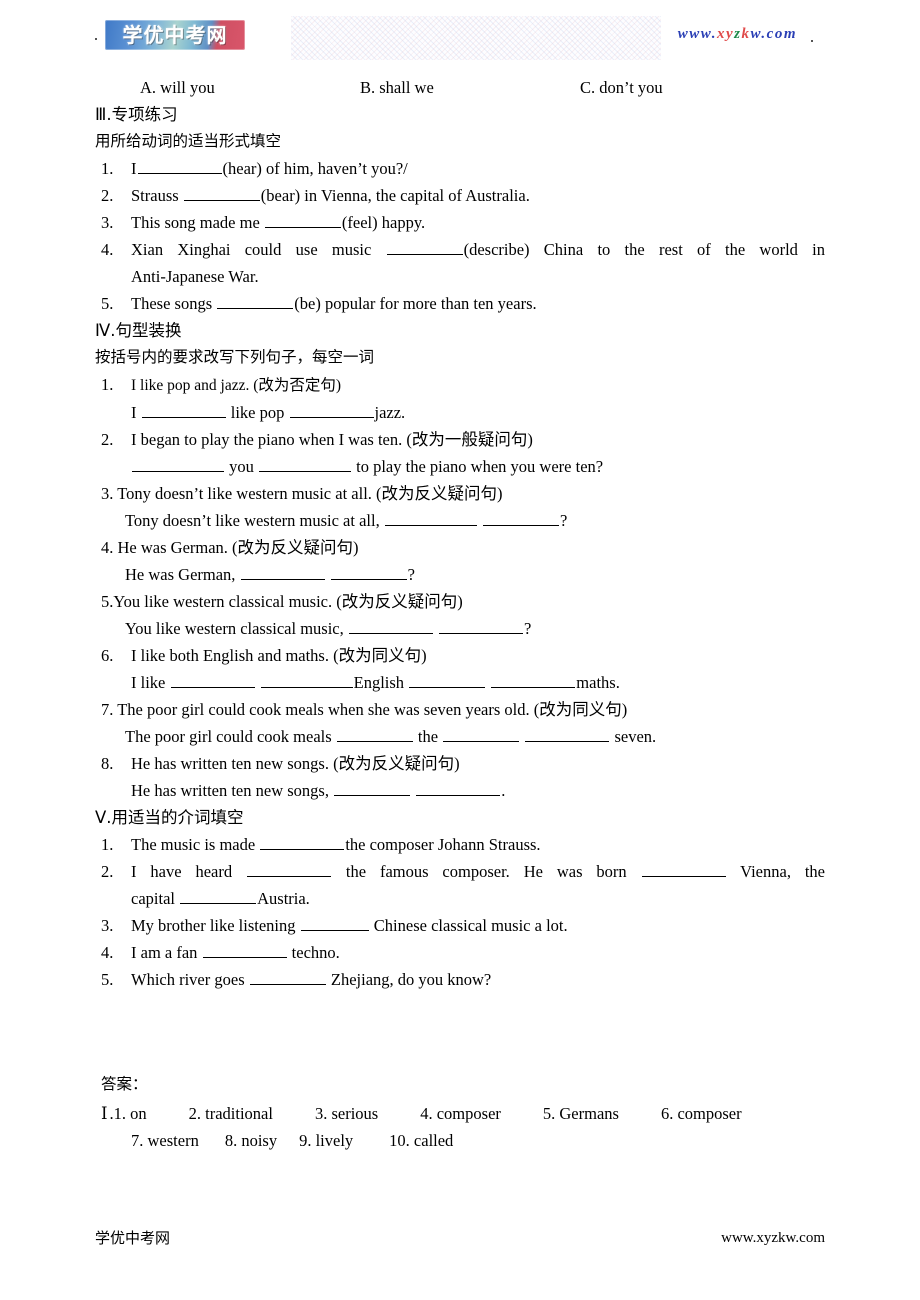  I want to click on item-text-pre: These songs, so click(172, 303).